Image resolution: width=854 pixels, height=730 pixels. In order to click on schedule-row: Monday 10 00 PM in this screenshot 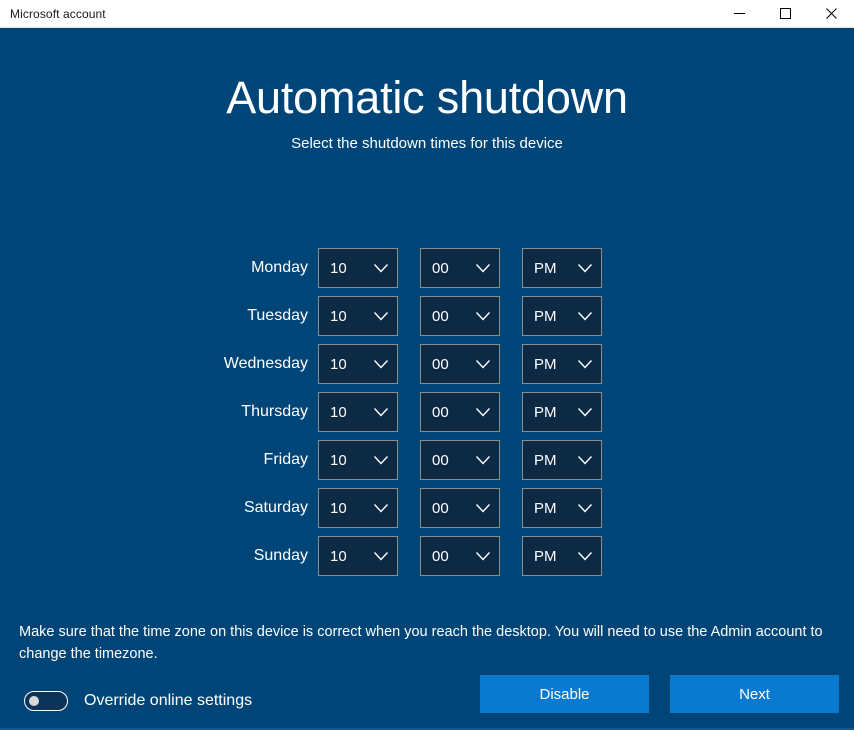, I will do `click(427, 268)`.